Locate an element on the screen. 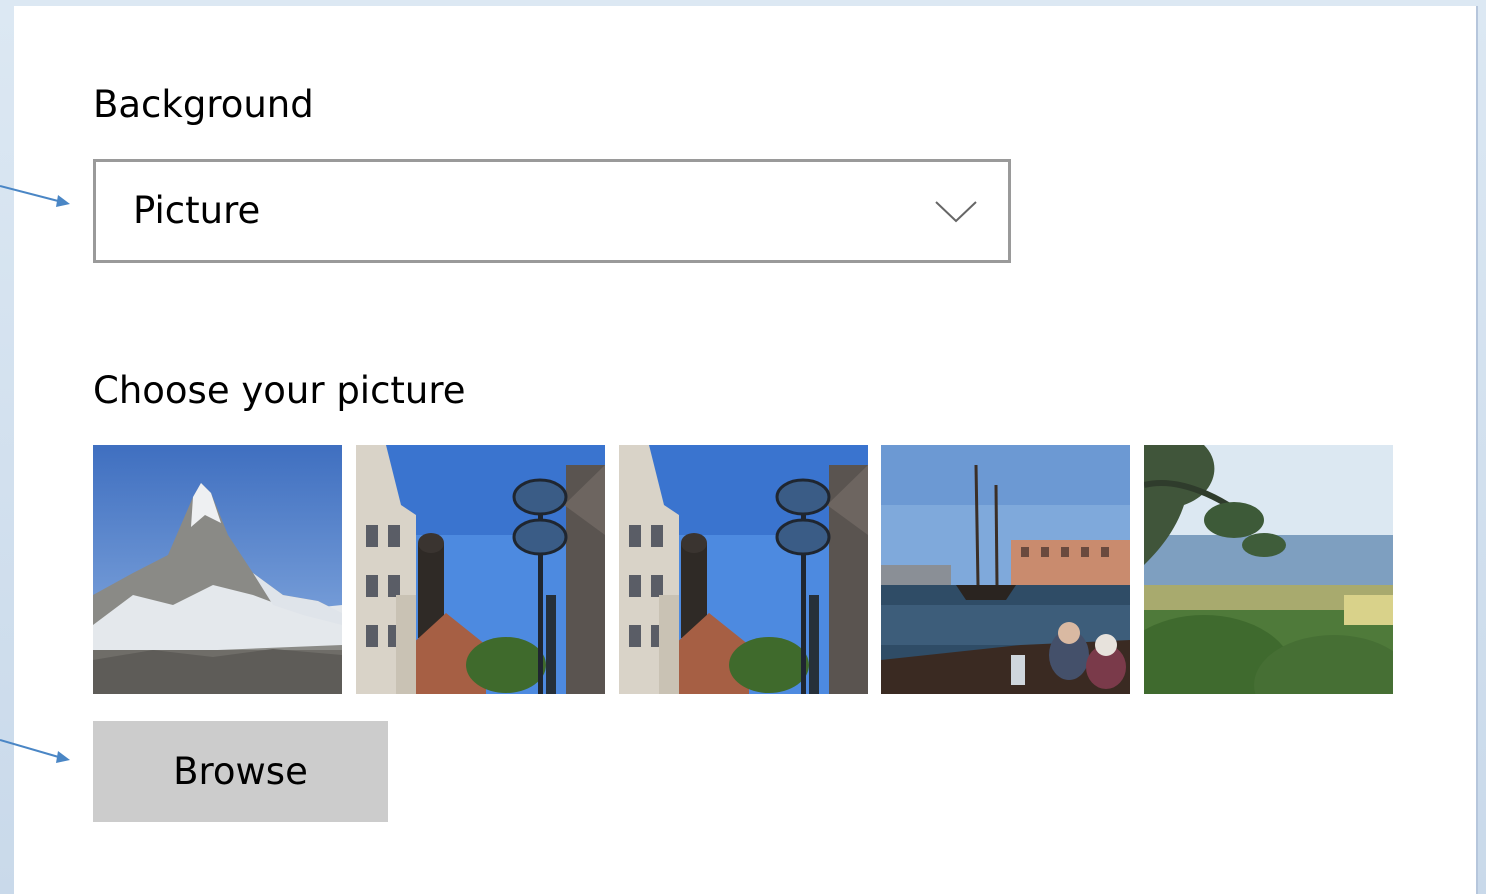 This screenshot has width=1486, height=894. chevron-down-icon is located at coordinates (956, 212).